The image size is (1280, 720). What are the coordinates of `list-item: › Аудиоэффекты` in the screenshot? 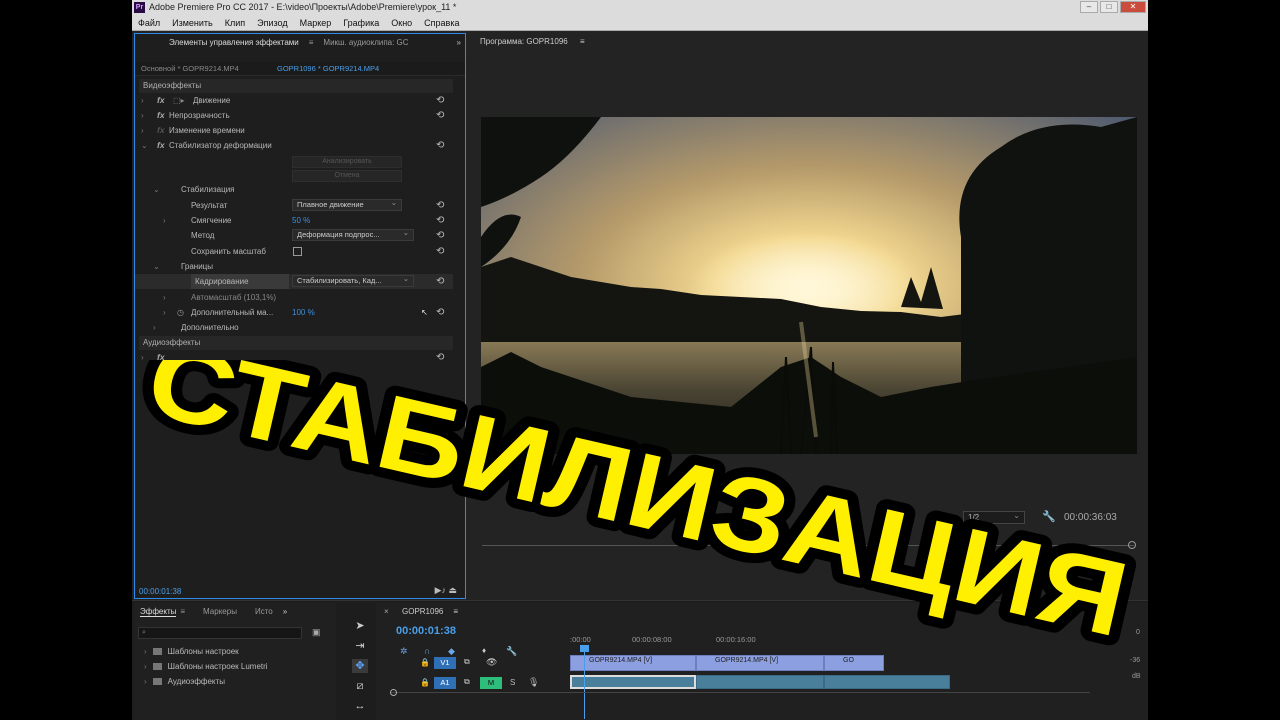 It's located at (184, 681).